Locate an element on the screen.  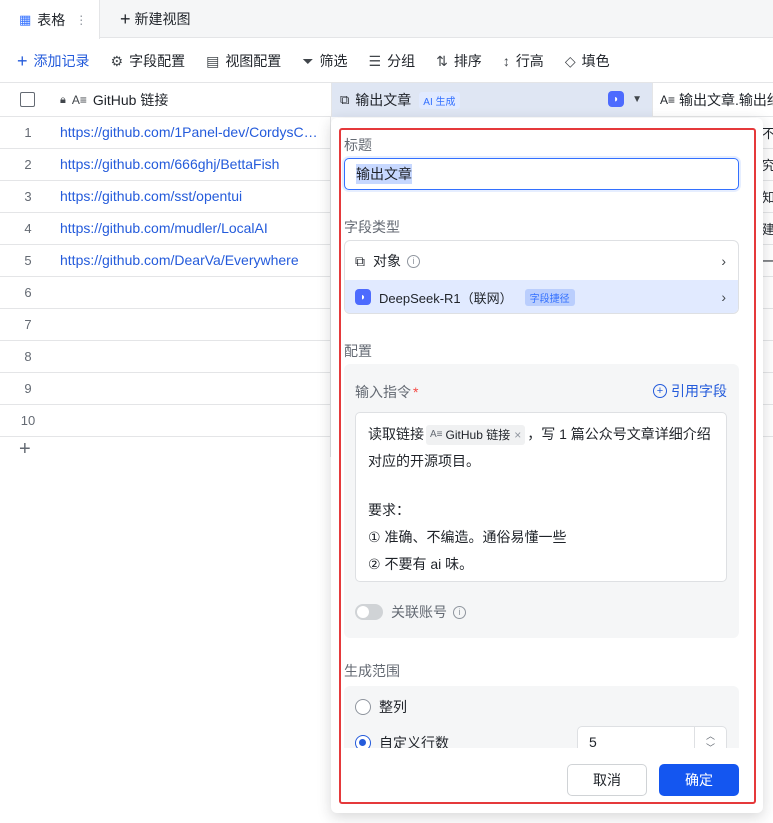
row-count-input: 5 ︿ ﹀ is located at coordinates (652, 737).